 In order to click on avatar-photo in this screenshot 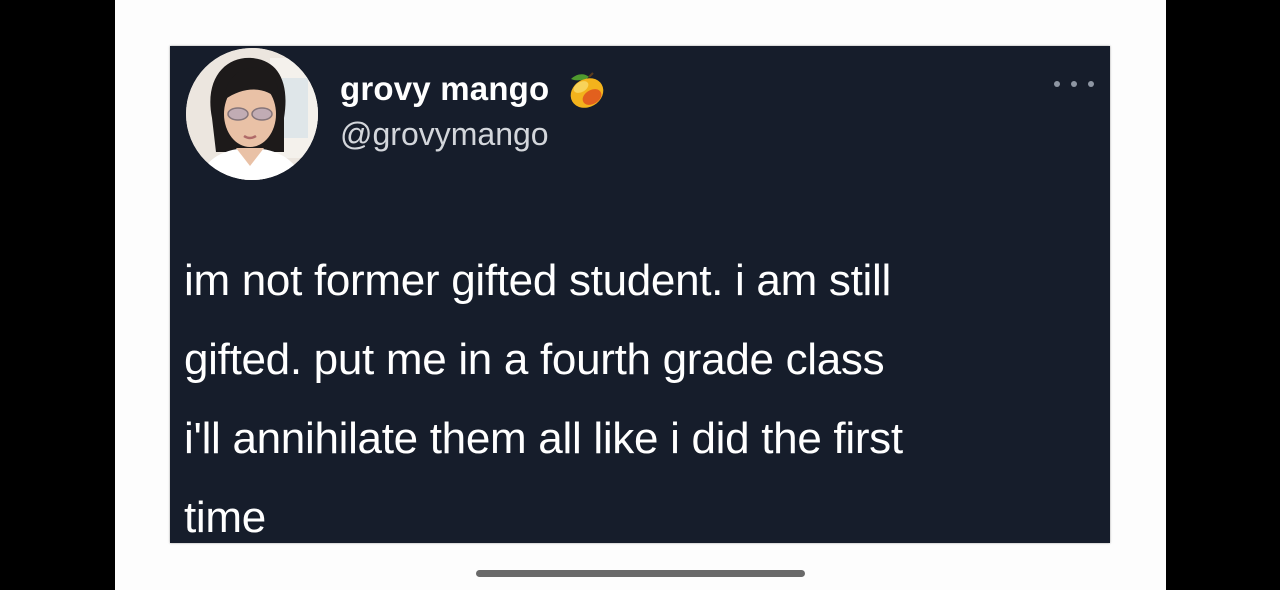, I will do `click(252, 114)`.